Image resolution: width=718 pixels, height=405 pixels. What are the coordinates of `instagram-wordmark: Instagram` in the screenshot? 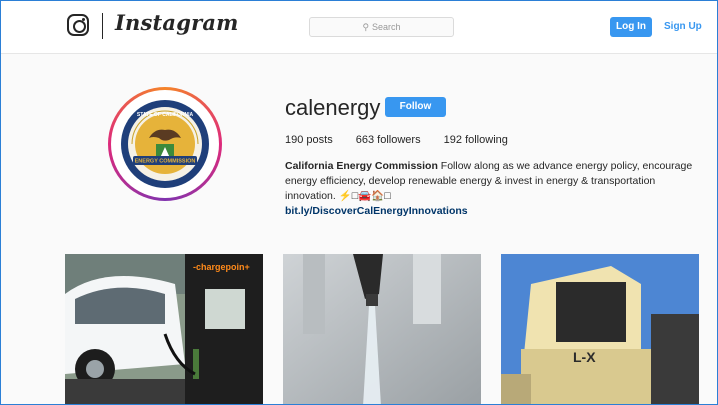 It's located at (177, 22).